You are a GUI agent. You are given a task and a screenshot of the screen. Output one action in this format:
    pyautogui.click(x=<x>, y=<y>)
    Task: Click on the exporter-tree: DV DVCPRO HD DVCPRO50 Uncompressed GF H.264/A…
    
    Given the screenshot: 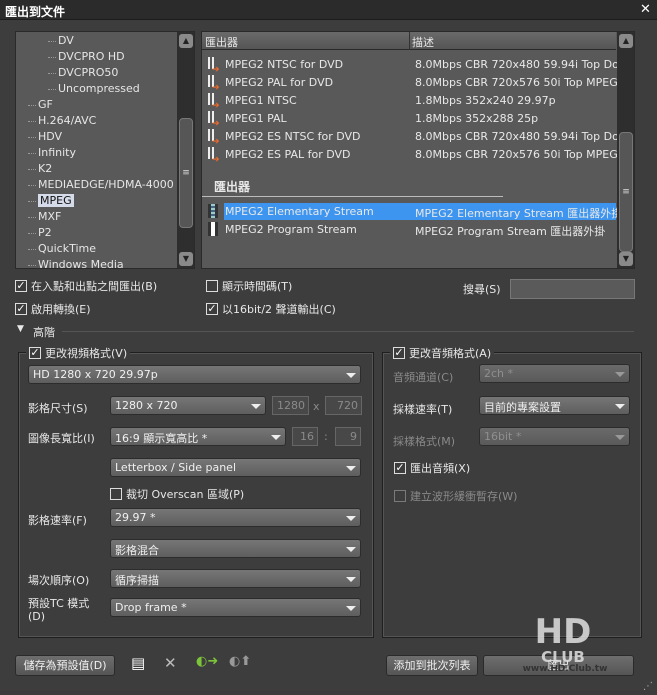 What is the action you would take?
    pyautogui.click(x=105, y=150)
    